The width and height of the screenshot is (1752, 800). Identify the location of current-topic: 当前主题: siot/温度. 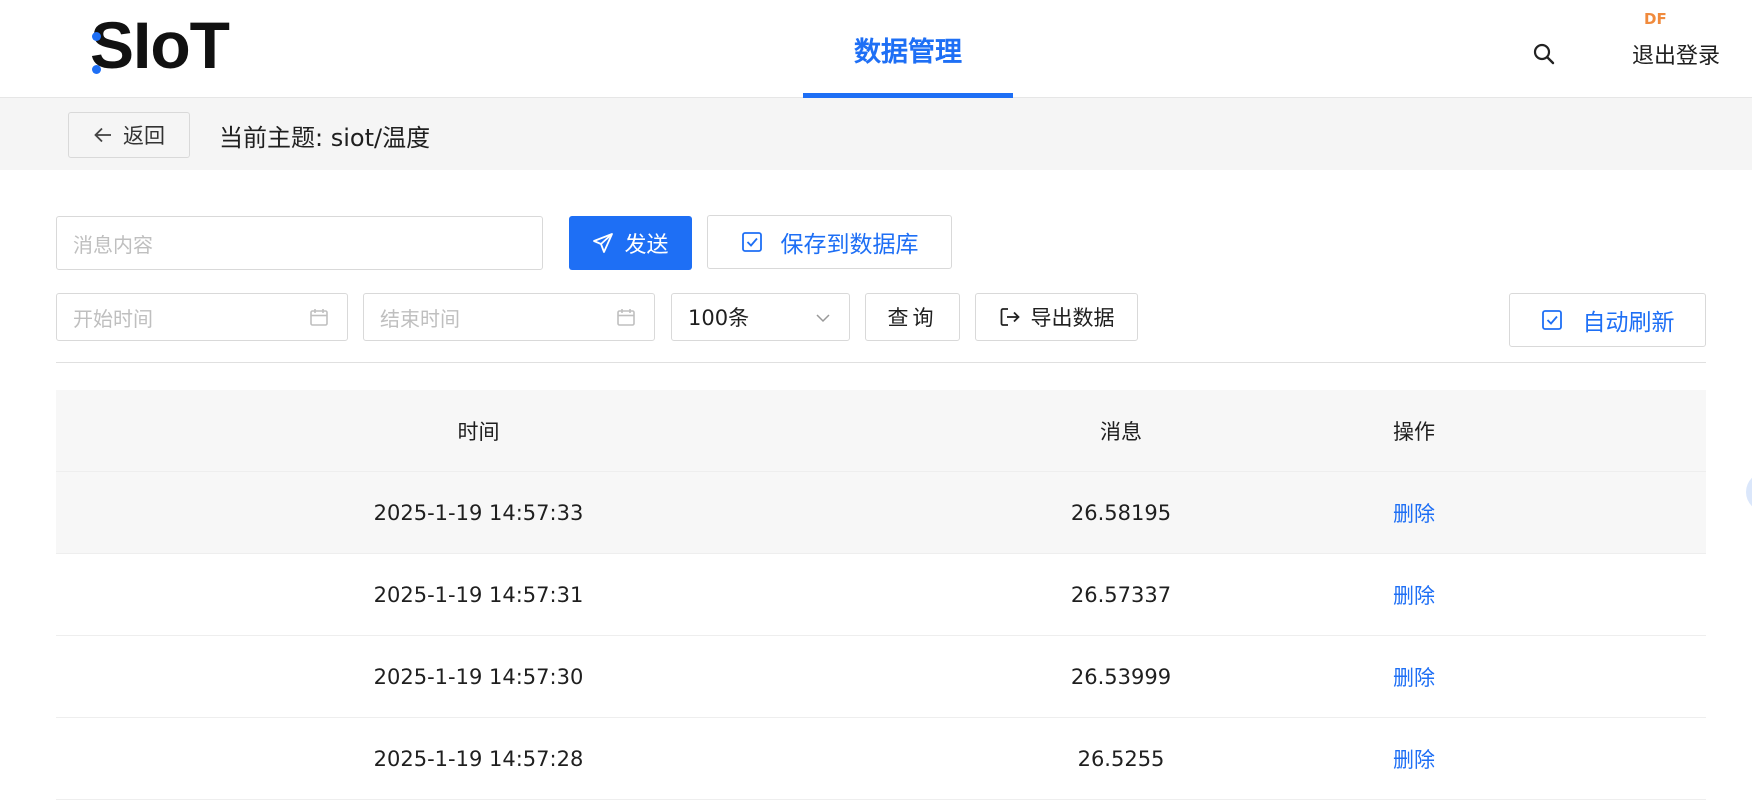
(325, 138).